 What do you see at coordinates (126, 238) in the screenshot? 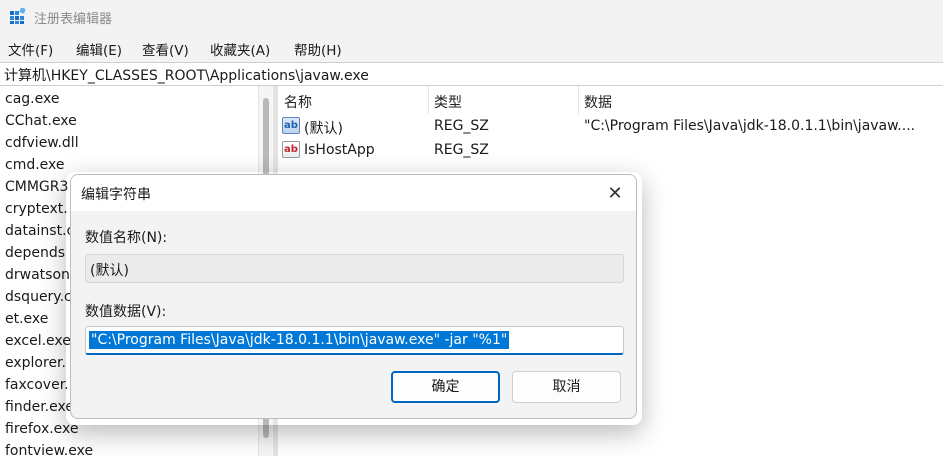
I see `value-name-label: 数值名称(N):` at bounding box center [126, 238].